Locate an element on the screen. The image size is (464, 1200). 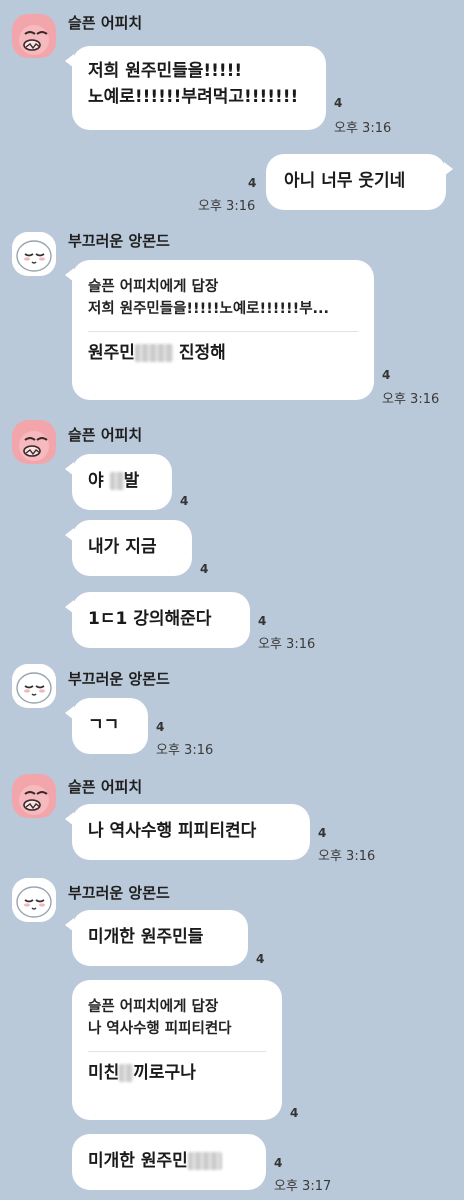
message-bubble: ㄱㄱ is located at coordinates (106, 726).